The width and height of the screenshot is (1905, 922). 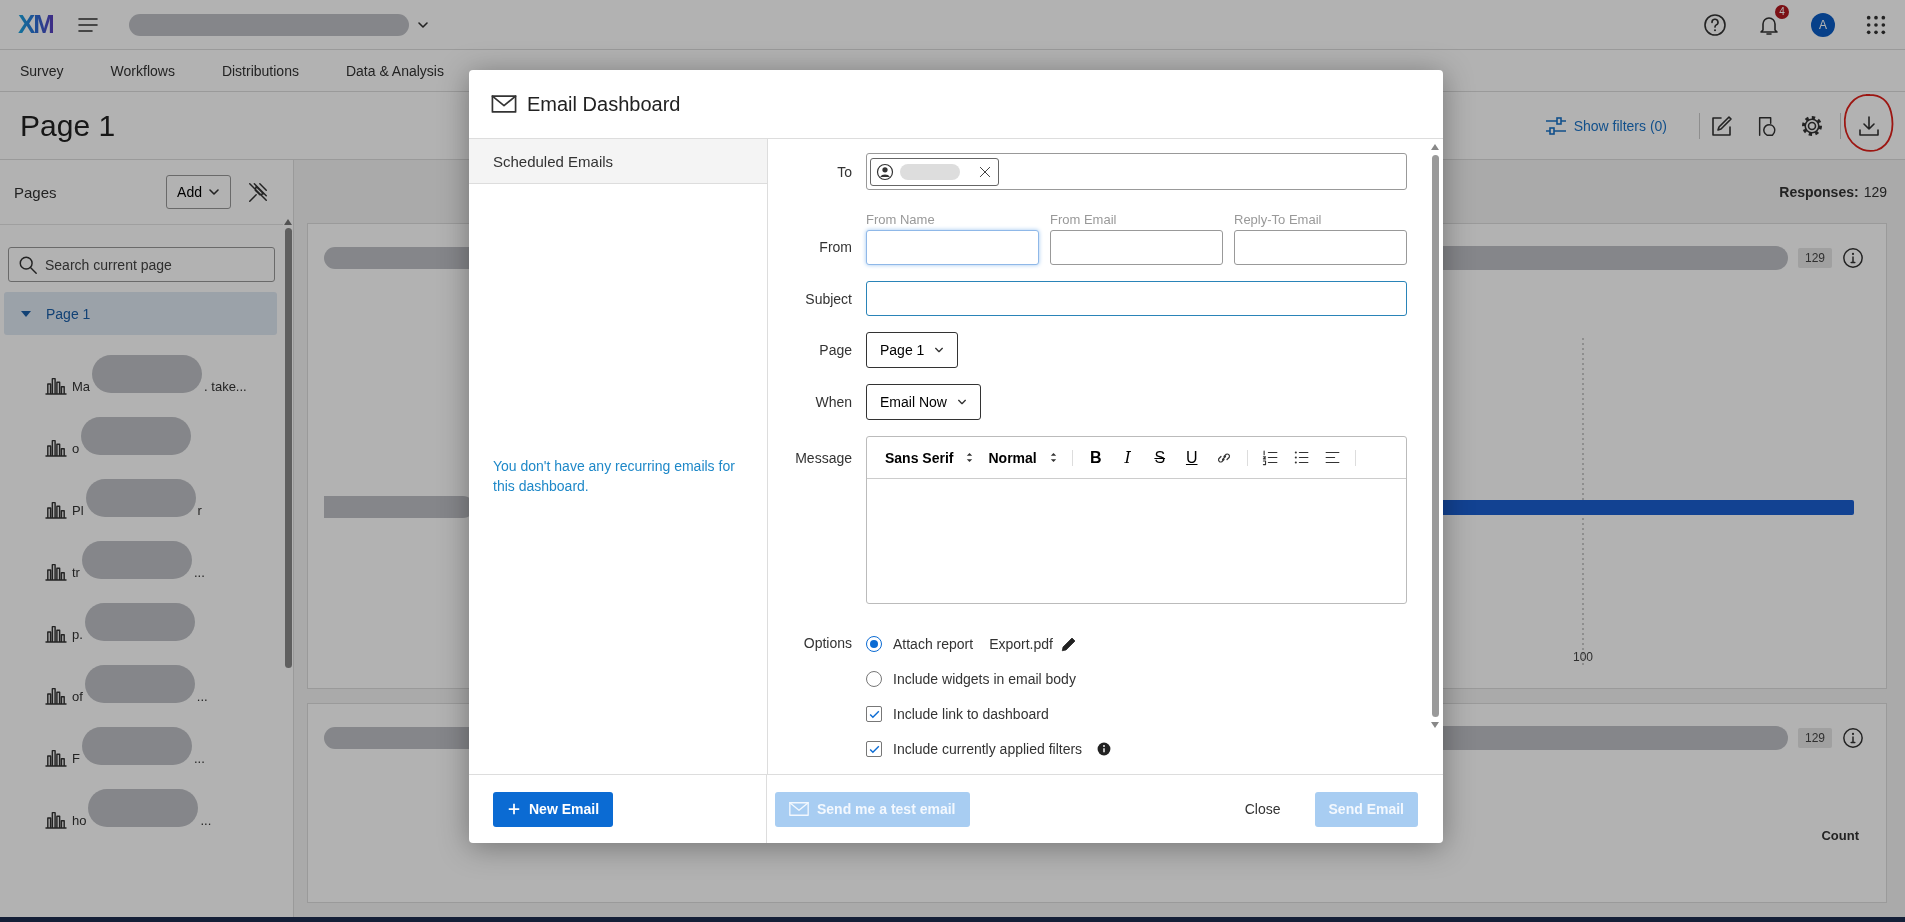 I want to click on nav-tab: Workflows, so click(x=142, y=70).